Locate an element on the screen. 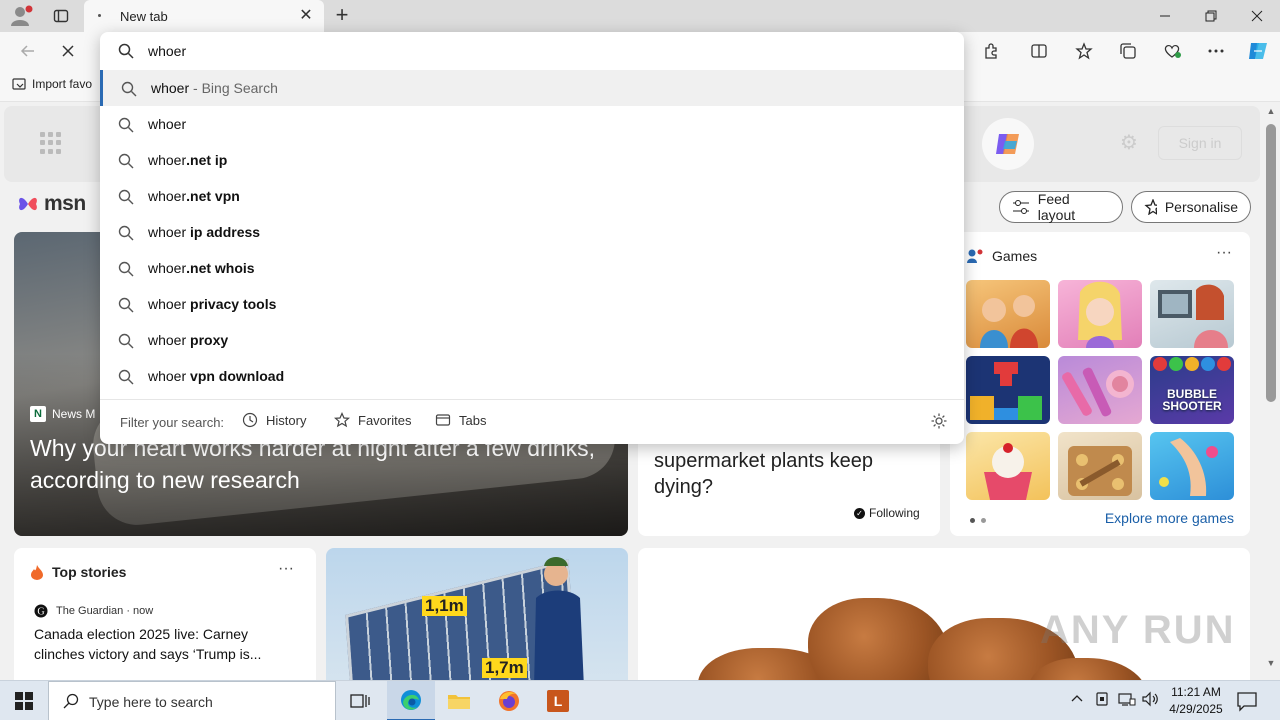  close-window-button is located at coordinates (1257, 16).